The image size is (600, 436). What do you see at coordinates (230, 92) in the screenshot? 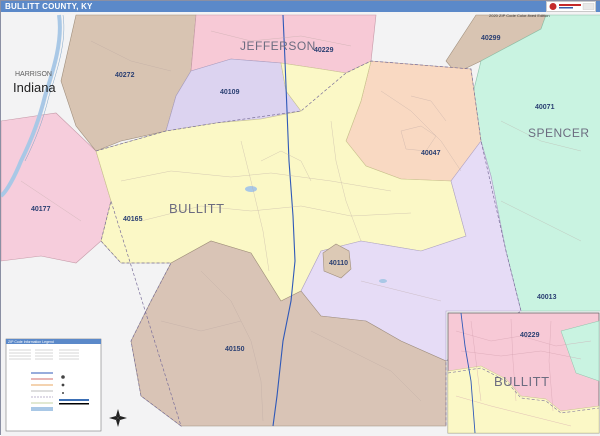
I see `zip-label: 40109` at bounding box center [230, 92].